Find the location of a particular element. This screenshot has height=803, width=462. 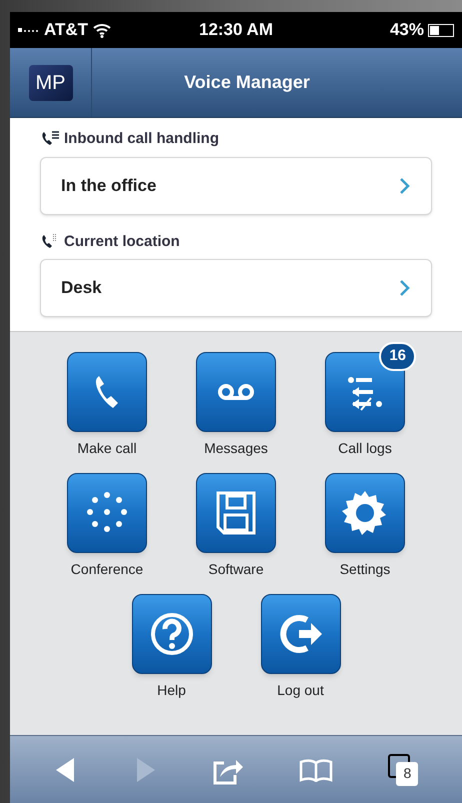

app-label: Make call is located at coordinates (107, 448).